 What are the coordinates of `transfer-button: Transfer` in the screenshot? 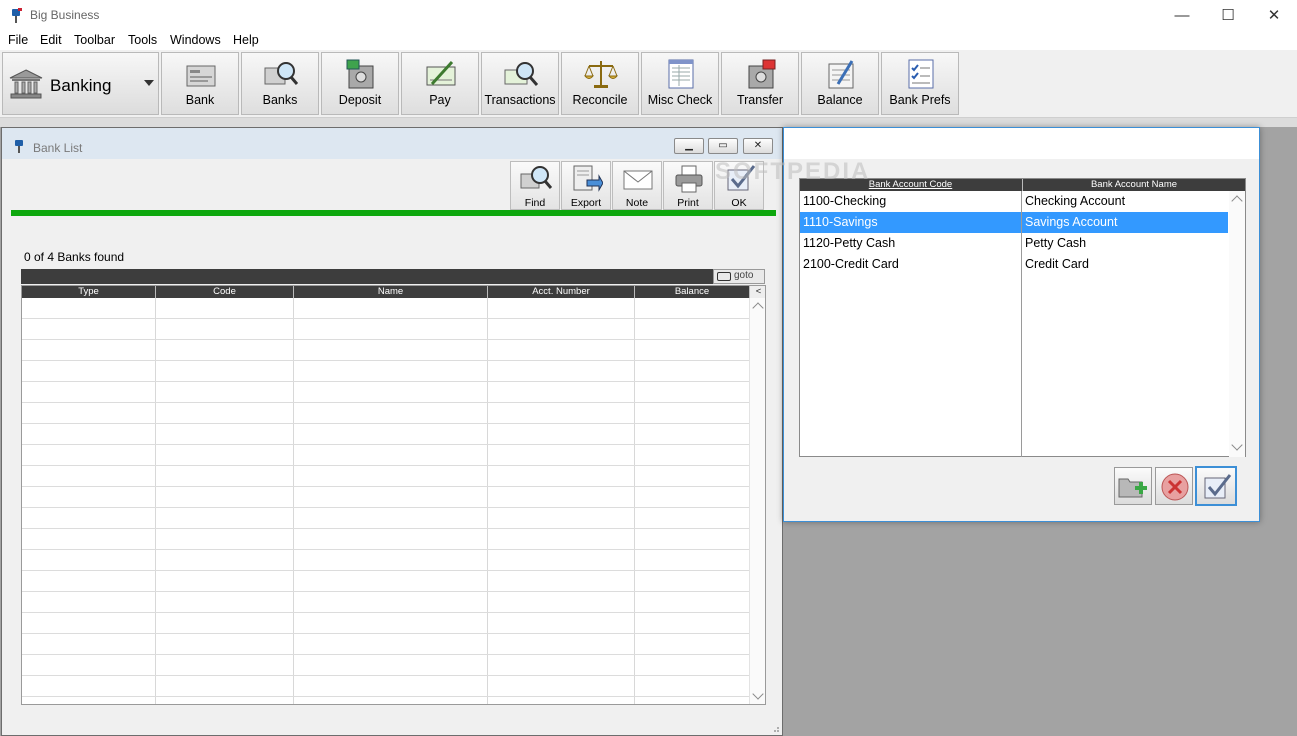 It's located at (760, 83).